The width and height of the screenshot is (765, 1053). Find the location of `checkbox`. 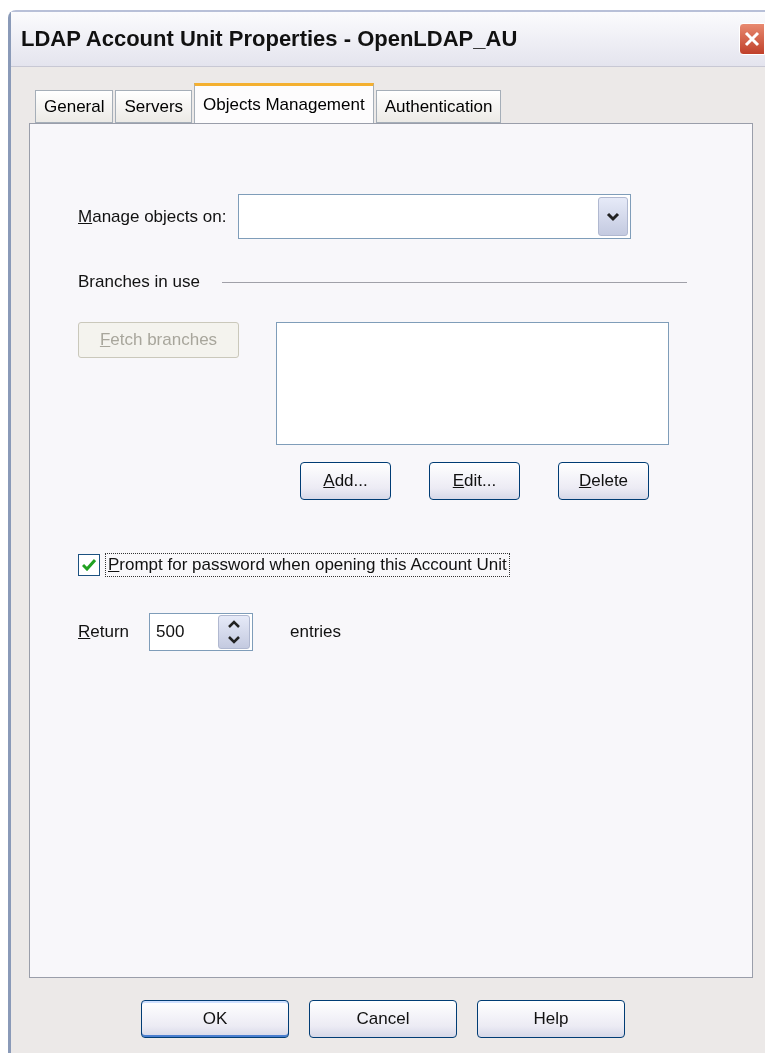

checkbox is located at coordinates (89, 565).